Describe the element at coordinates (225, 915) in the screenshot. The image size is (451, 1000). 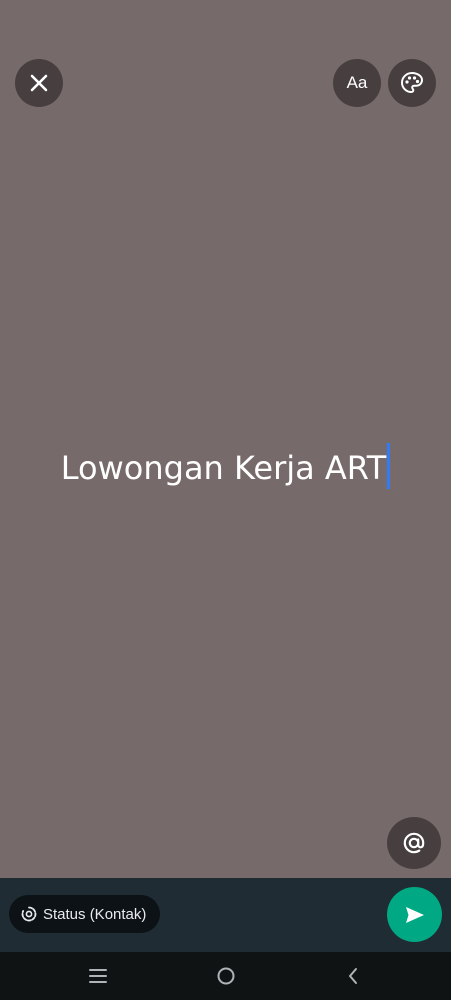
I see `bottom-action-bar: Status (Kontak)` at that location.